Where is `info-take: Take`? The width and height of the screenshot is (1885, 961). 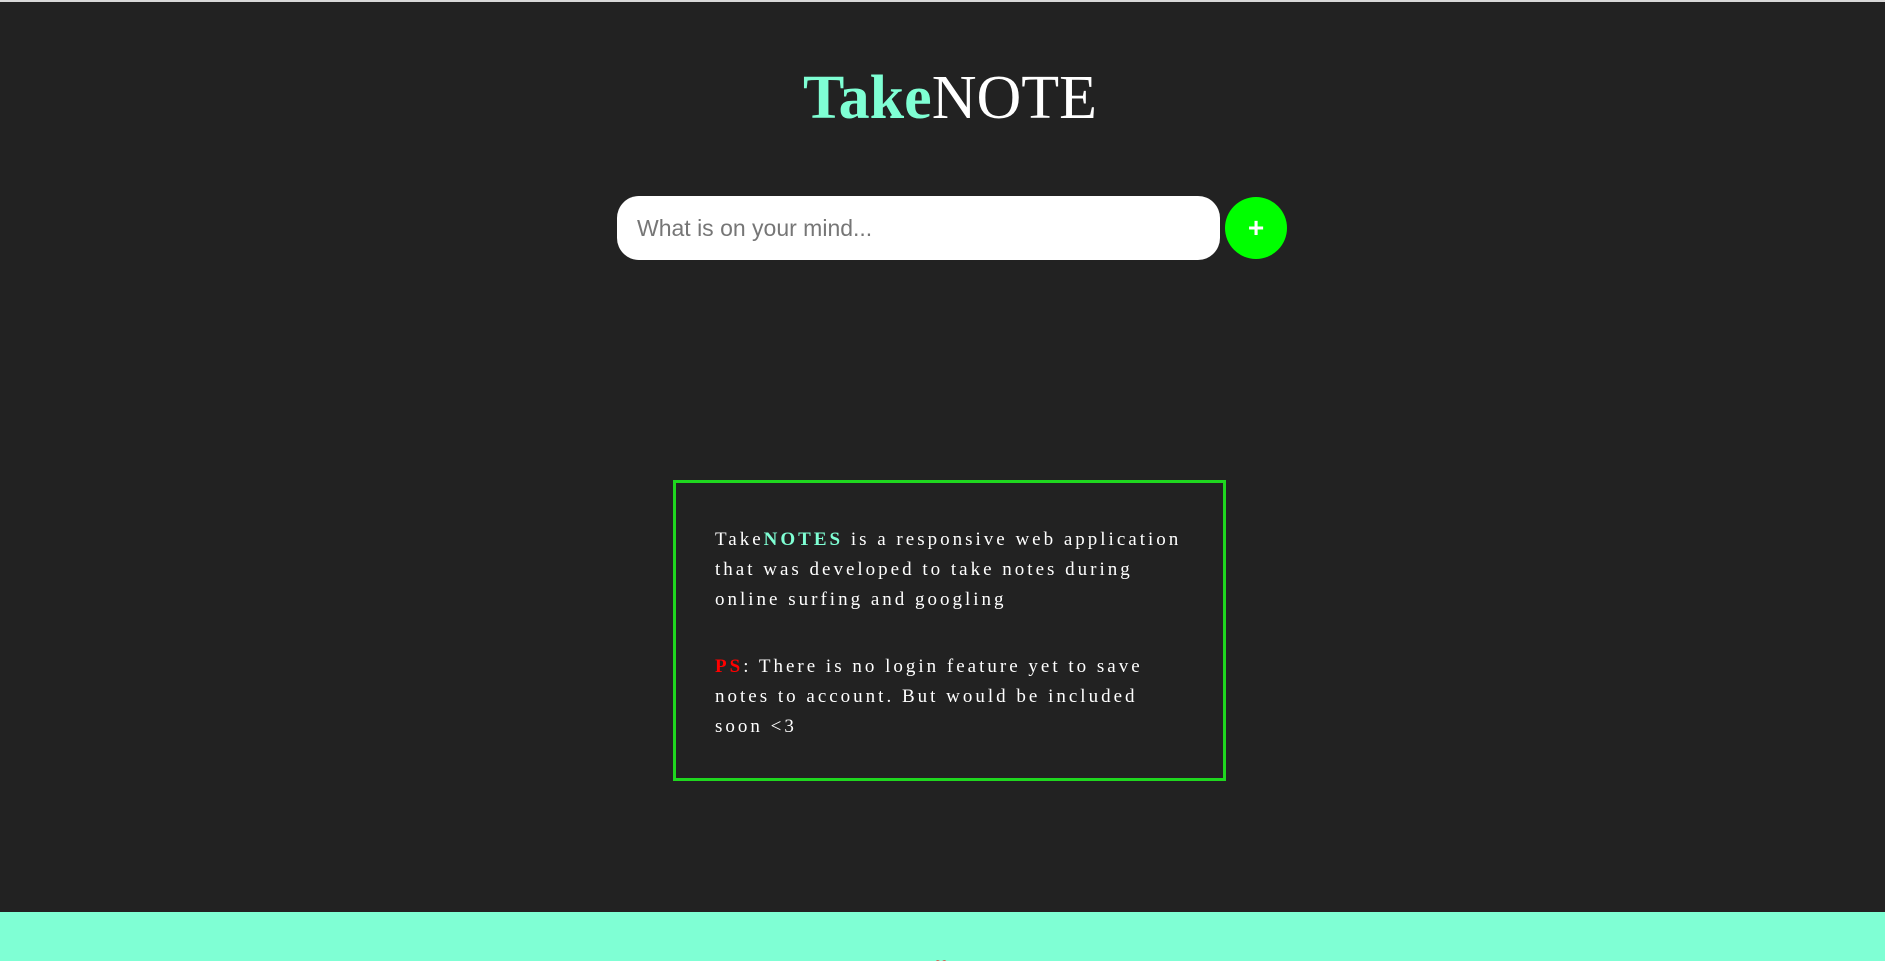
info-take: Take is located at coordinates (739, 539).